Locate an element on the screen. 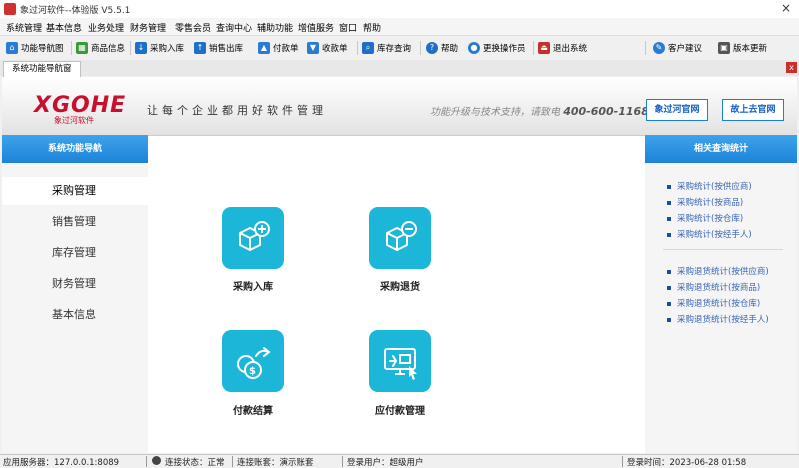 This screenshot has width=799, height=468. purchase-return-label: 采购退货 is located at coordinates (400, 285).